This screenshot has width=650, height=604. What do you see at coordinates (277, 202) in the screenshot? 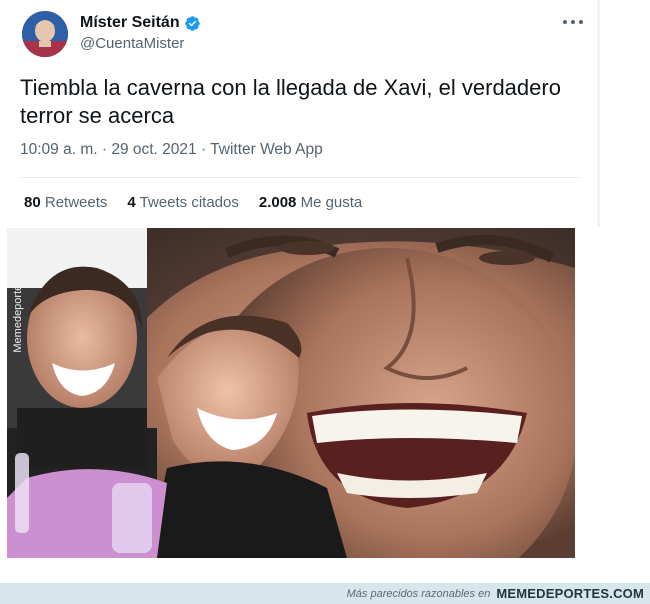
I see `stat-count: 2.008` at bounding box center [277, 202].